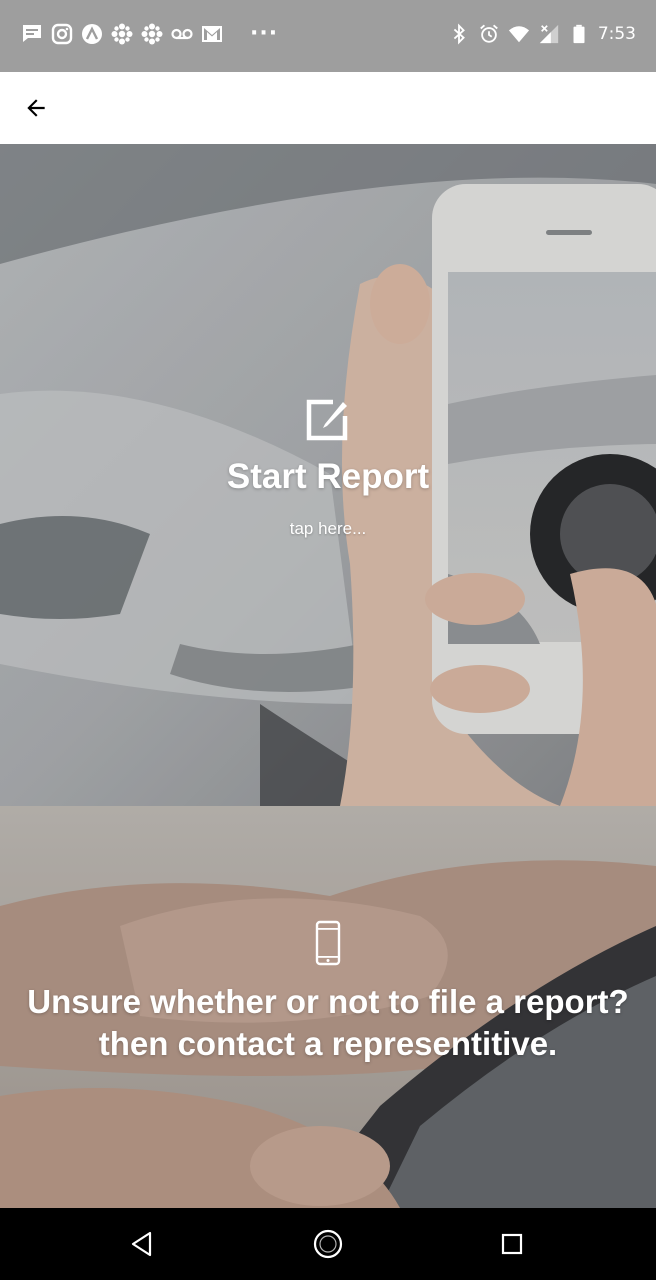  I want to click on home-circle-icon, so click(328, 1244).